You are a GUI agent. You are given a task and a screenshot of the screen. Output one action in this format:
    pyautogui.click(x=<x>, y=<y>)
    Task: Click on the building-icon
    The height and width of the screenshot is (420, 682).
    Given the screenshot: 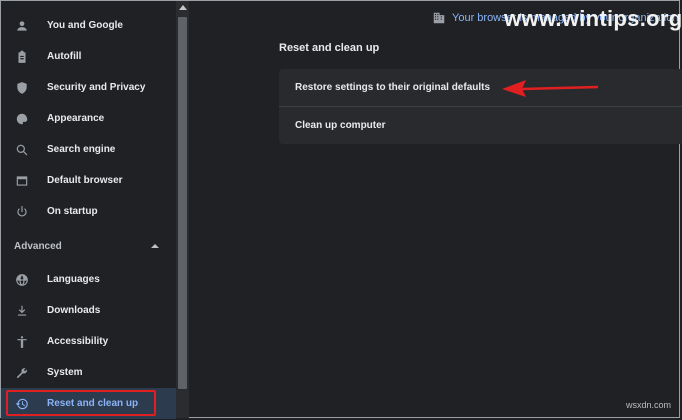 What is the action you would take?
    pyautogui.click(x=439, y=18)
    